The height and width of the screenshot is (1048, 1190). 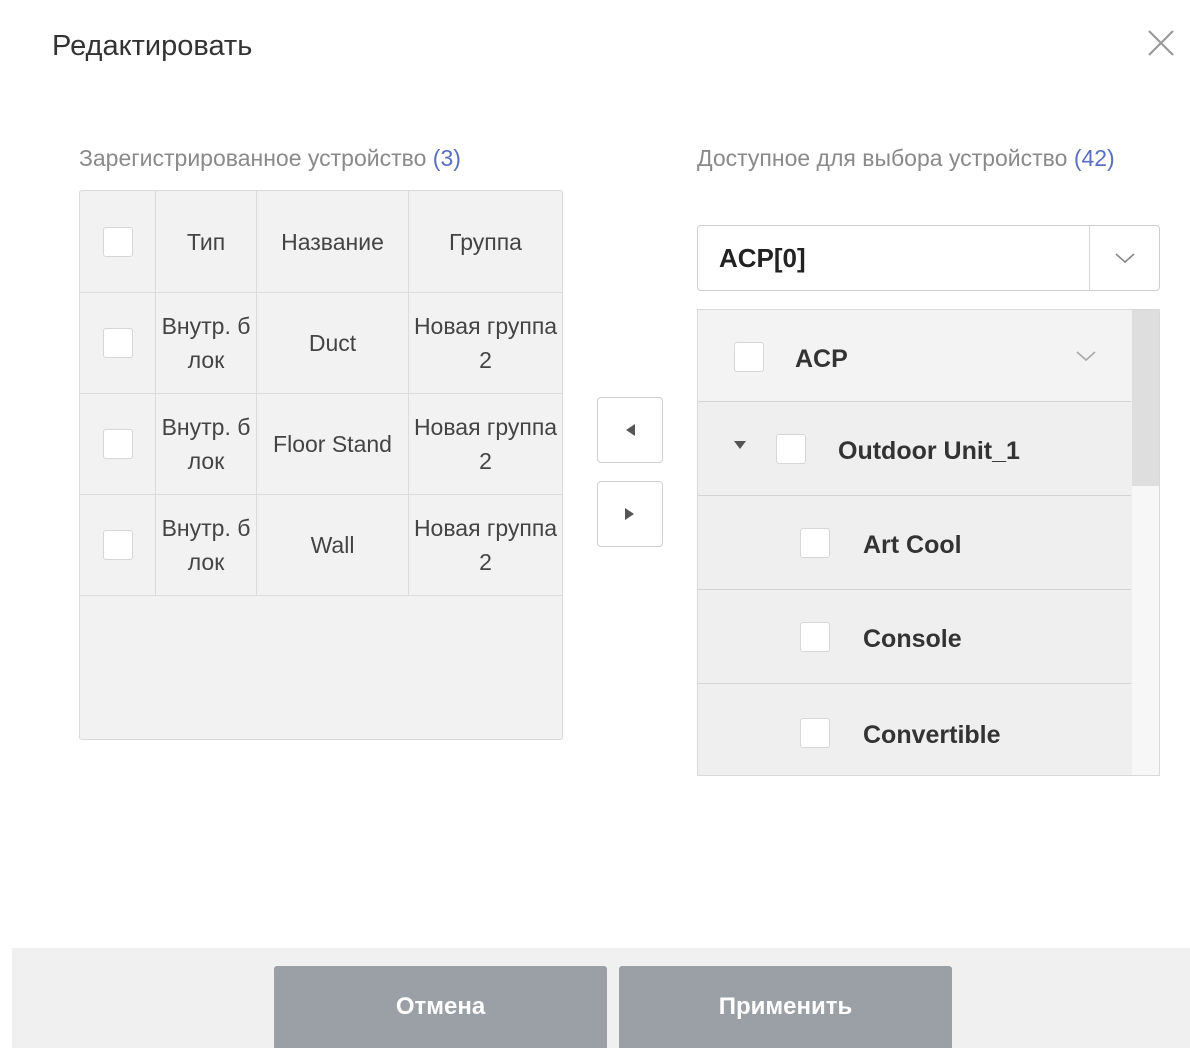 I want to click on registered-label-text: Зарегистрированное устройство, so click(x=253, y=158).